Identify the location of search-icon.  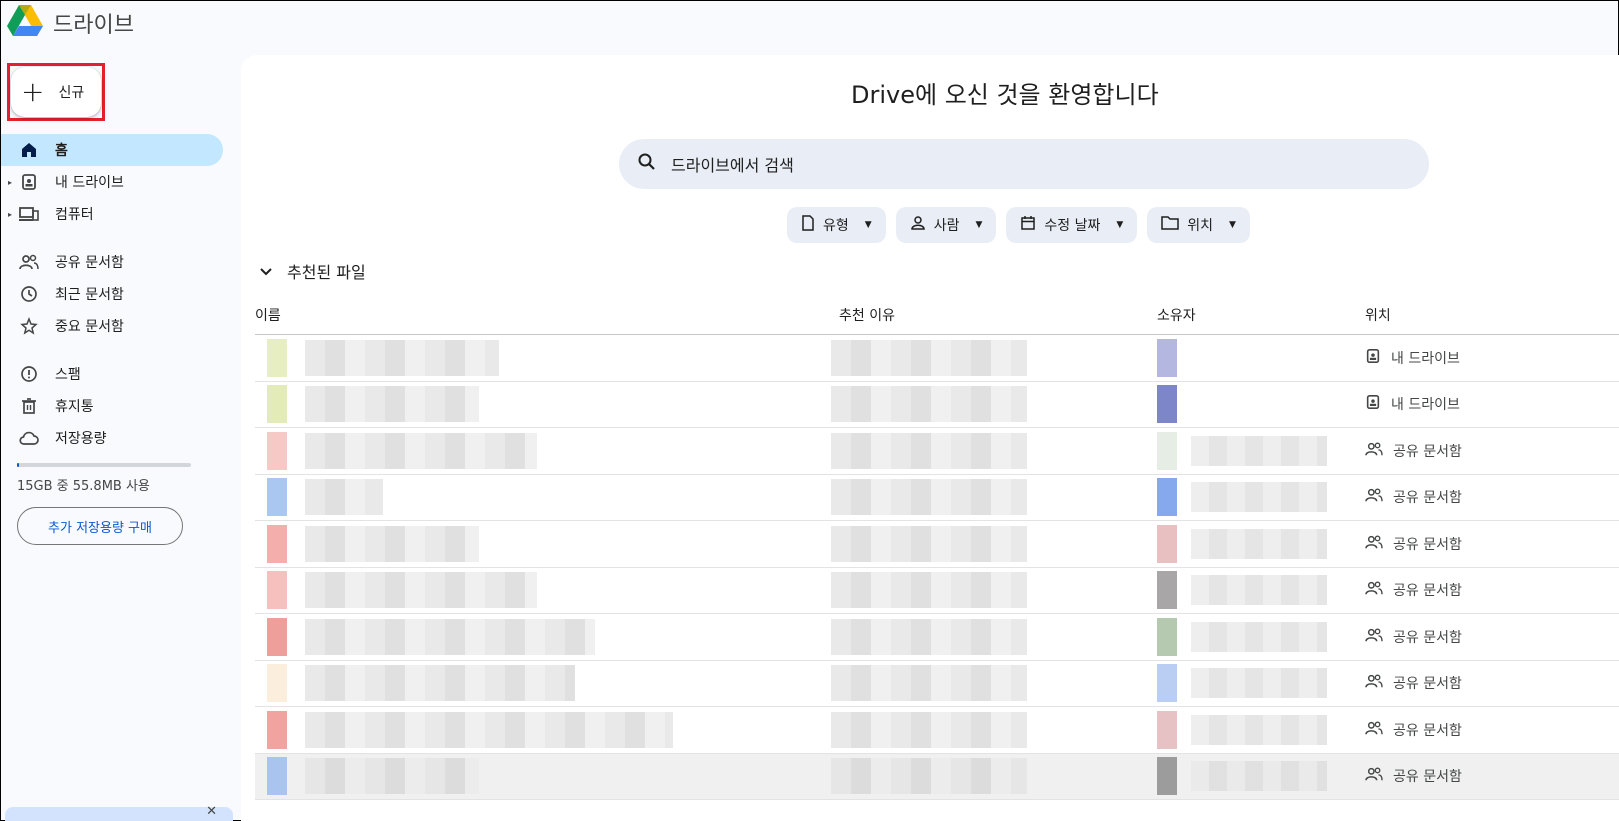
(647, 164).